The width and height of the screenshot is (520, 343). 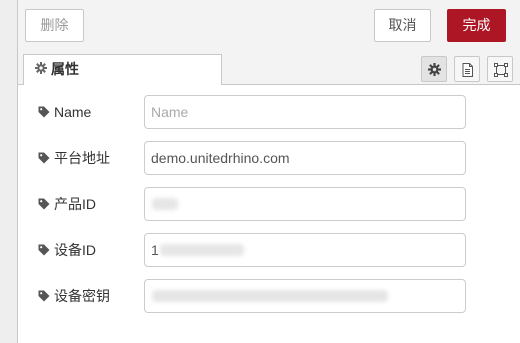 I want to click on description-tab-button, so click(x=467, y=69).